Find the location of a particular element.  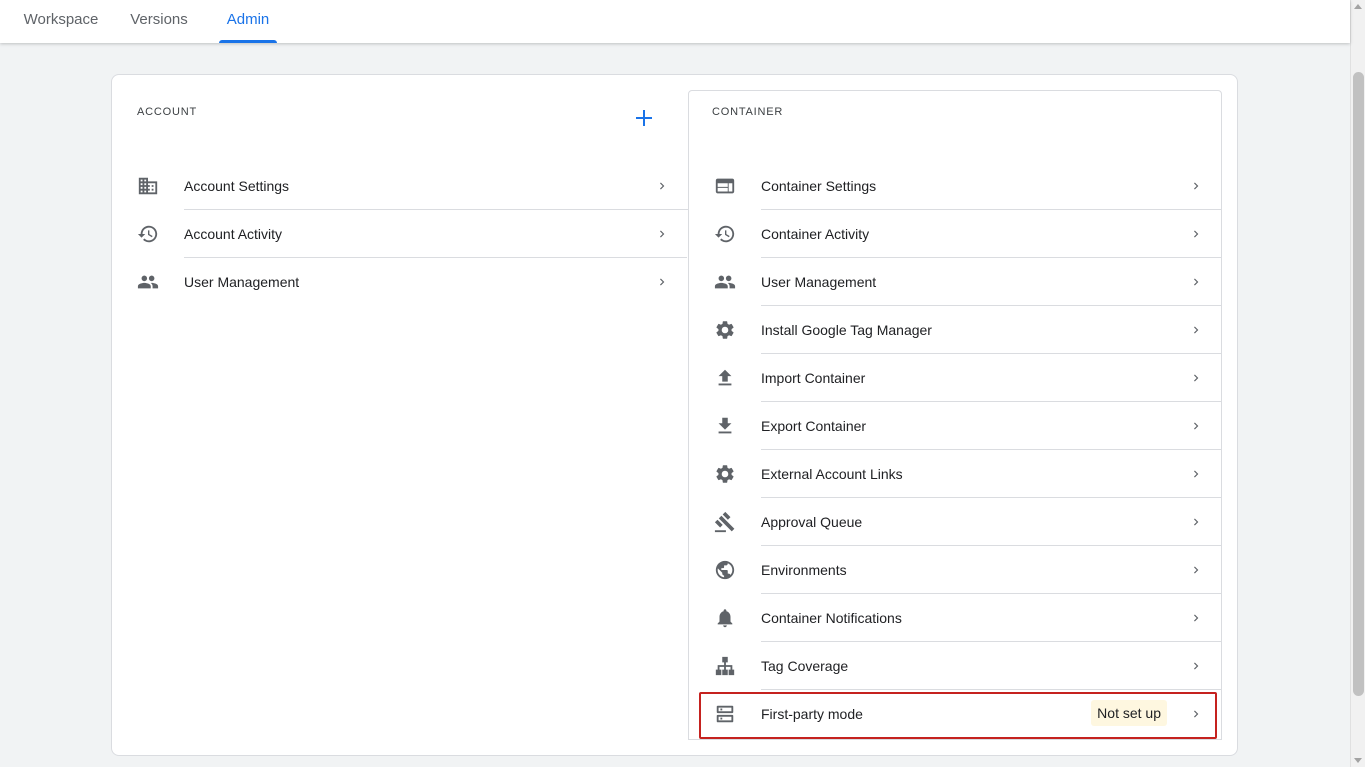

install-gtm-row: Install Google Tag Manager is located at coordinates (955, 330).